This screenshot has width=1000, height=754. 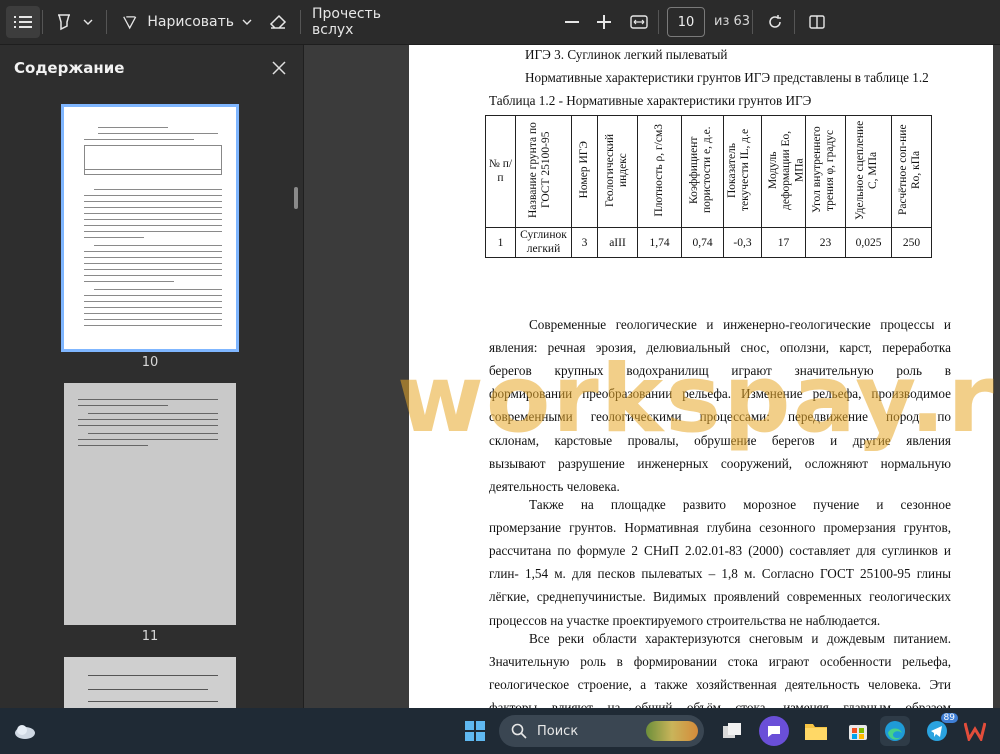 What do you see at coordinates (672, 731) in the screenshot?
I see `search-highlight-image` at bounding box center [672, 731].